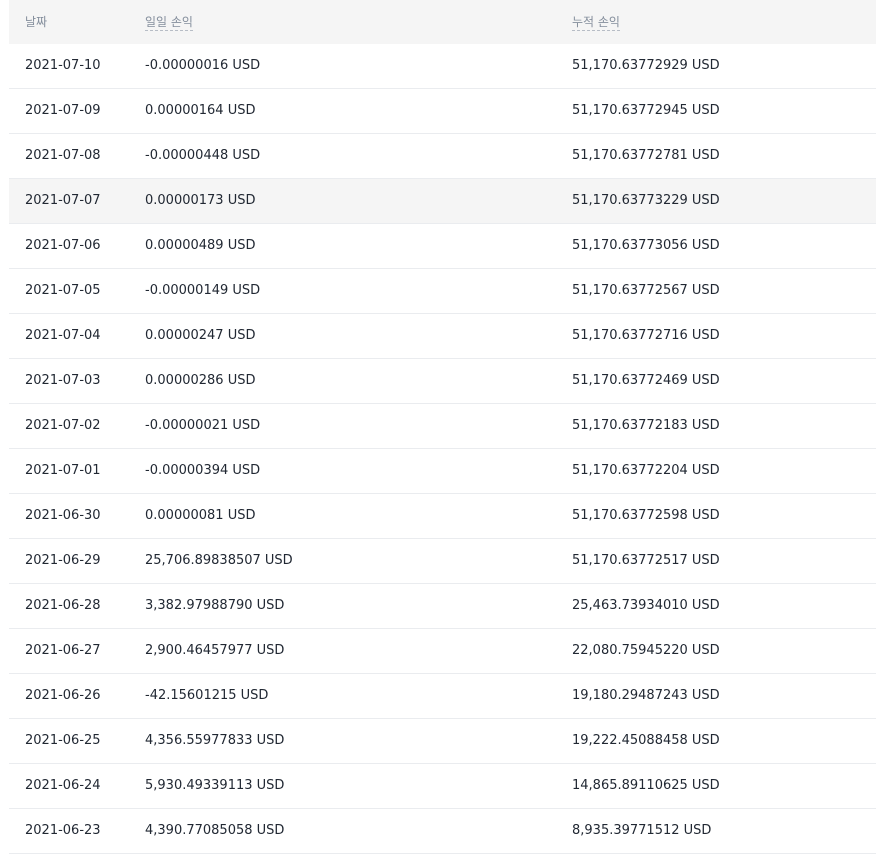 This screenshot has height=854, width=876. Describe the element at coordinates (646, 65) in the screenshot. I see `cell-cumulative-pnl: 51,170.63772929 USD` at that location.